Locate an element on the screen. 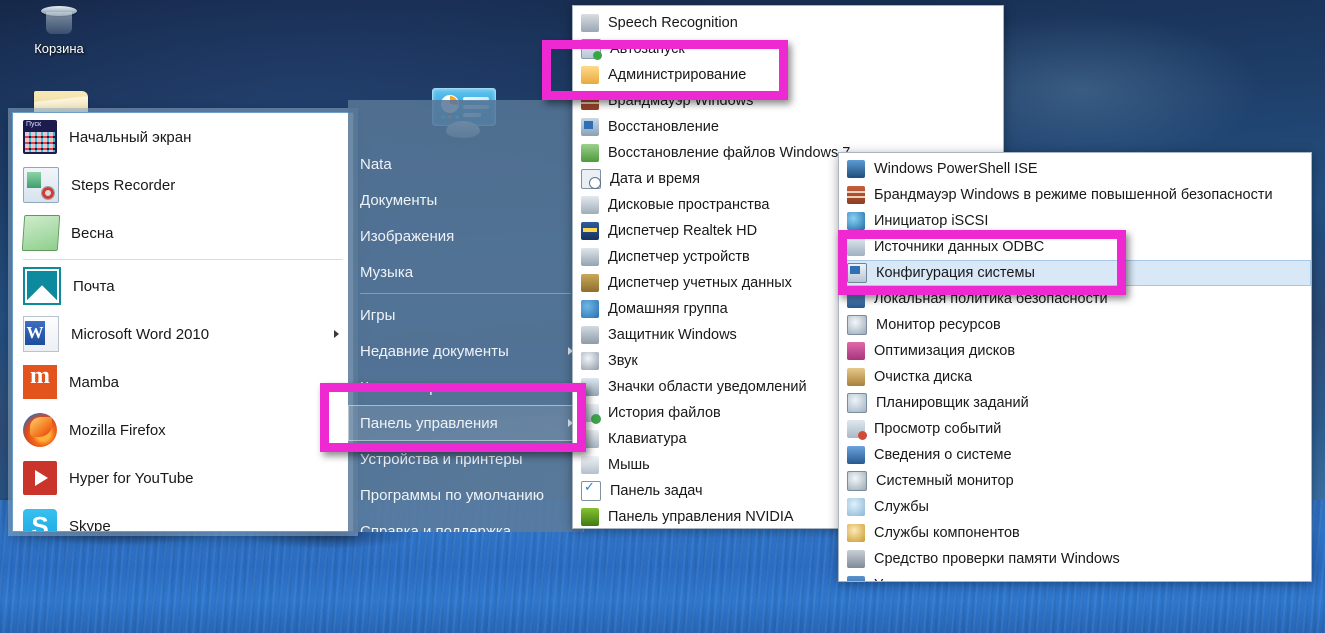 This screenshot has width=1325, height=633. disk-cleanup-icon is located at coordinates (856, 377).